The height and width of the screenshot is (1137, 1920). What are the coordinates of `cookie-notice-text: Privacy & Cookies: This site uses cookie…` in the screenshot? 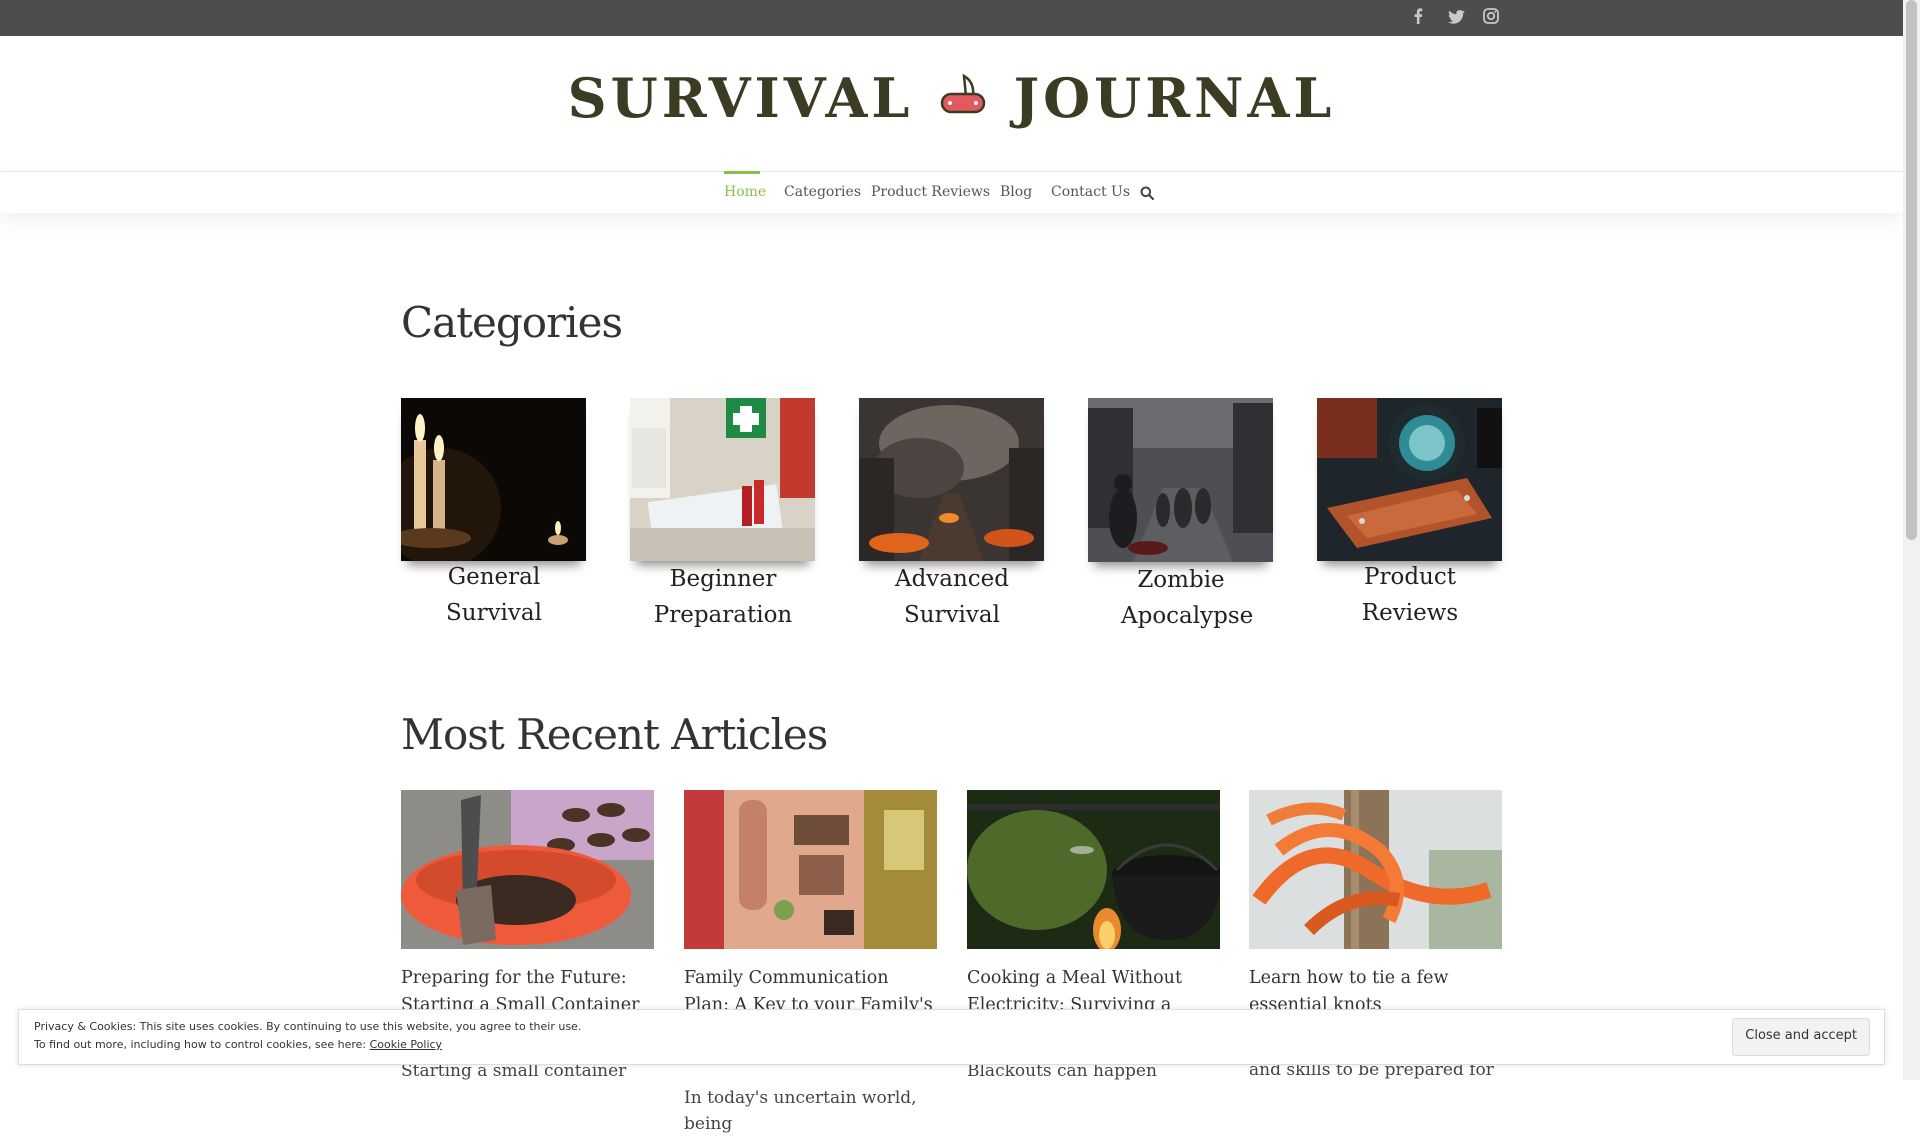 It's located at (307, 1036).